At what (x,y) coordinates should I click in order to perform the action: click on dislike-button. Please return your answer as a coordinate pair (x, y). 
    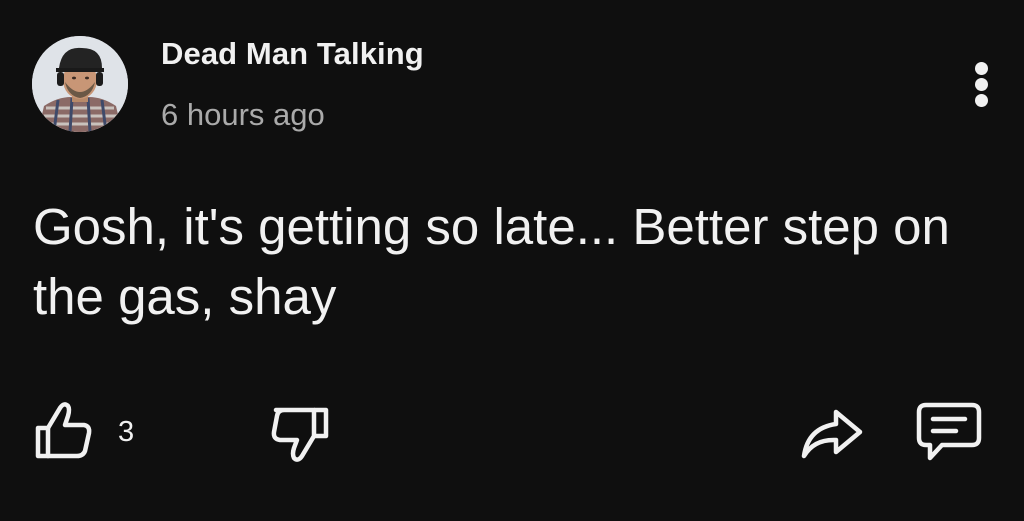
    Looking at the image, I should click on (300, 435).